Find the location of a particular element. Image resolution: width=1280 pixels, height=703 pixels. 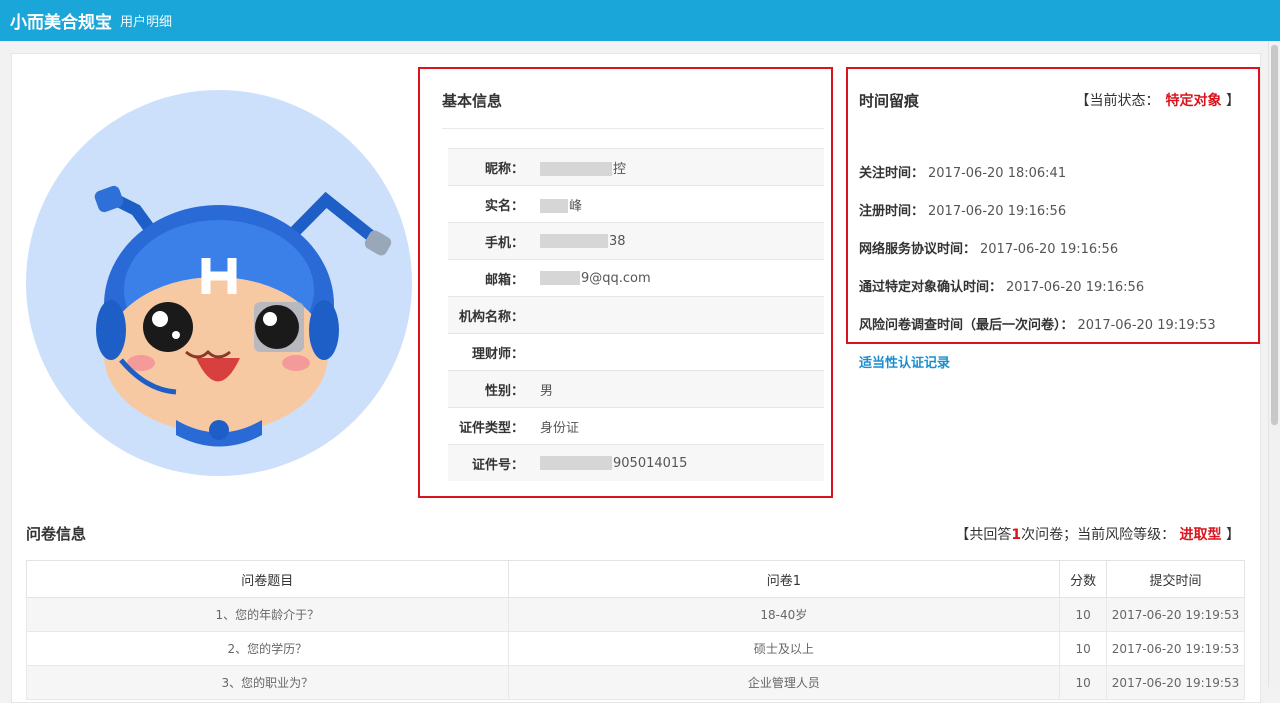

info-row: 证件类型： 身份证 is located at coordinates (636, 425).